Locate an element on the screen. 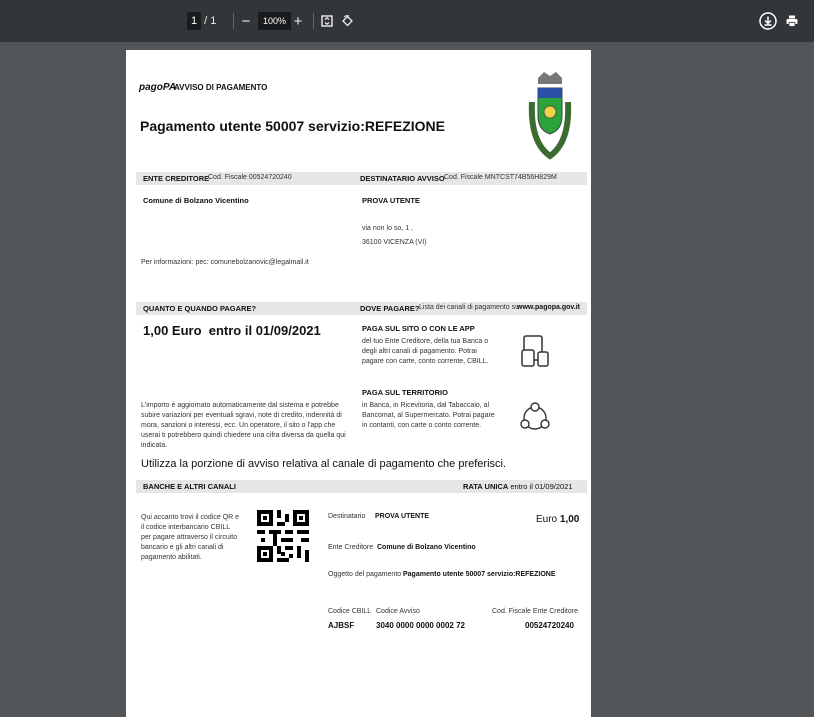  where-subheading: Lista dei canali di pagamento su is located at coordinates (469, 307).